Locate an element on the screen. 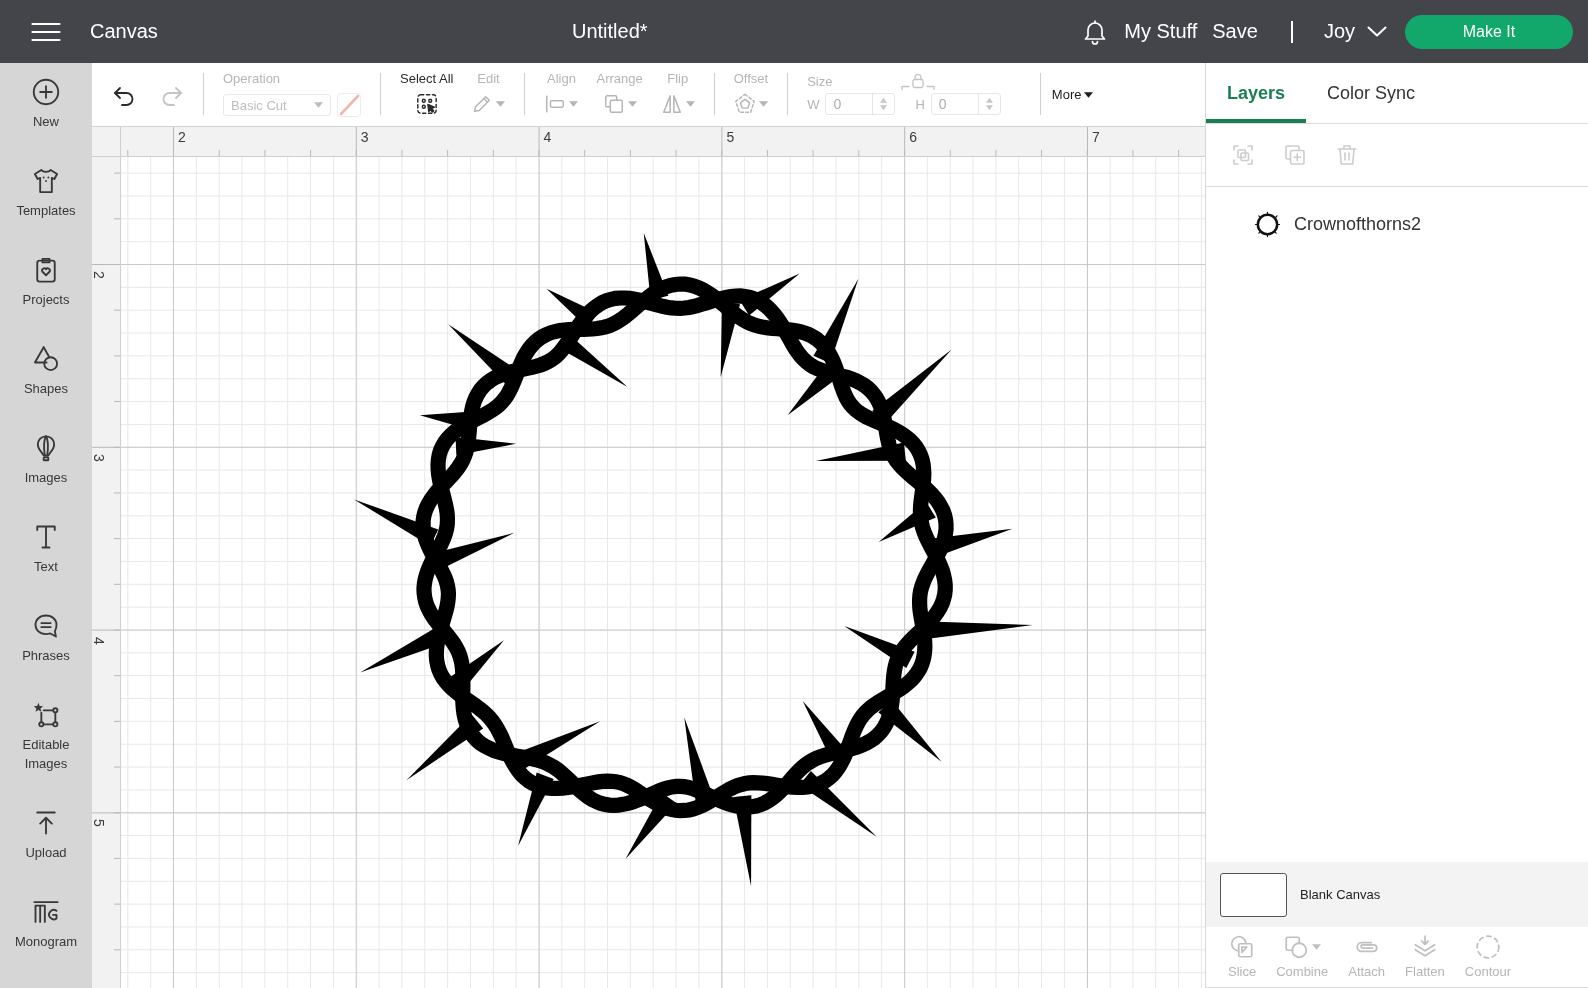 The height and width of the screenshot is (988, 1588). undo-icon is located at coordinates (124, 97).